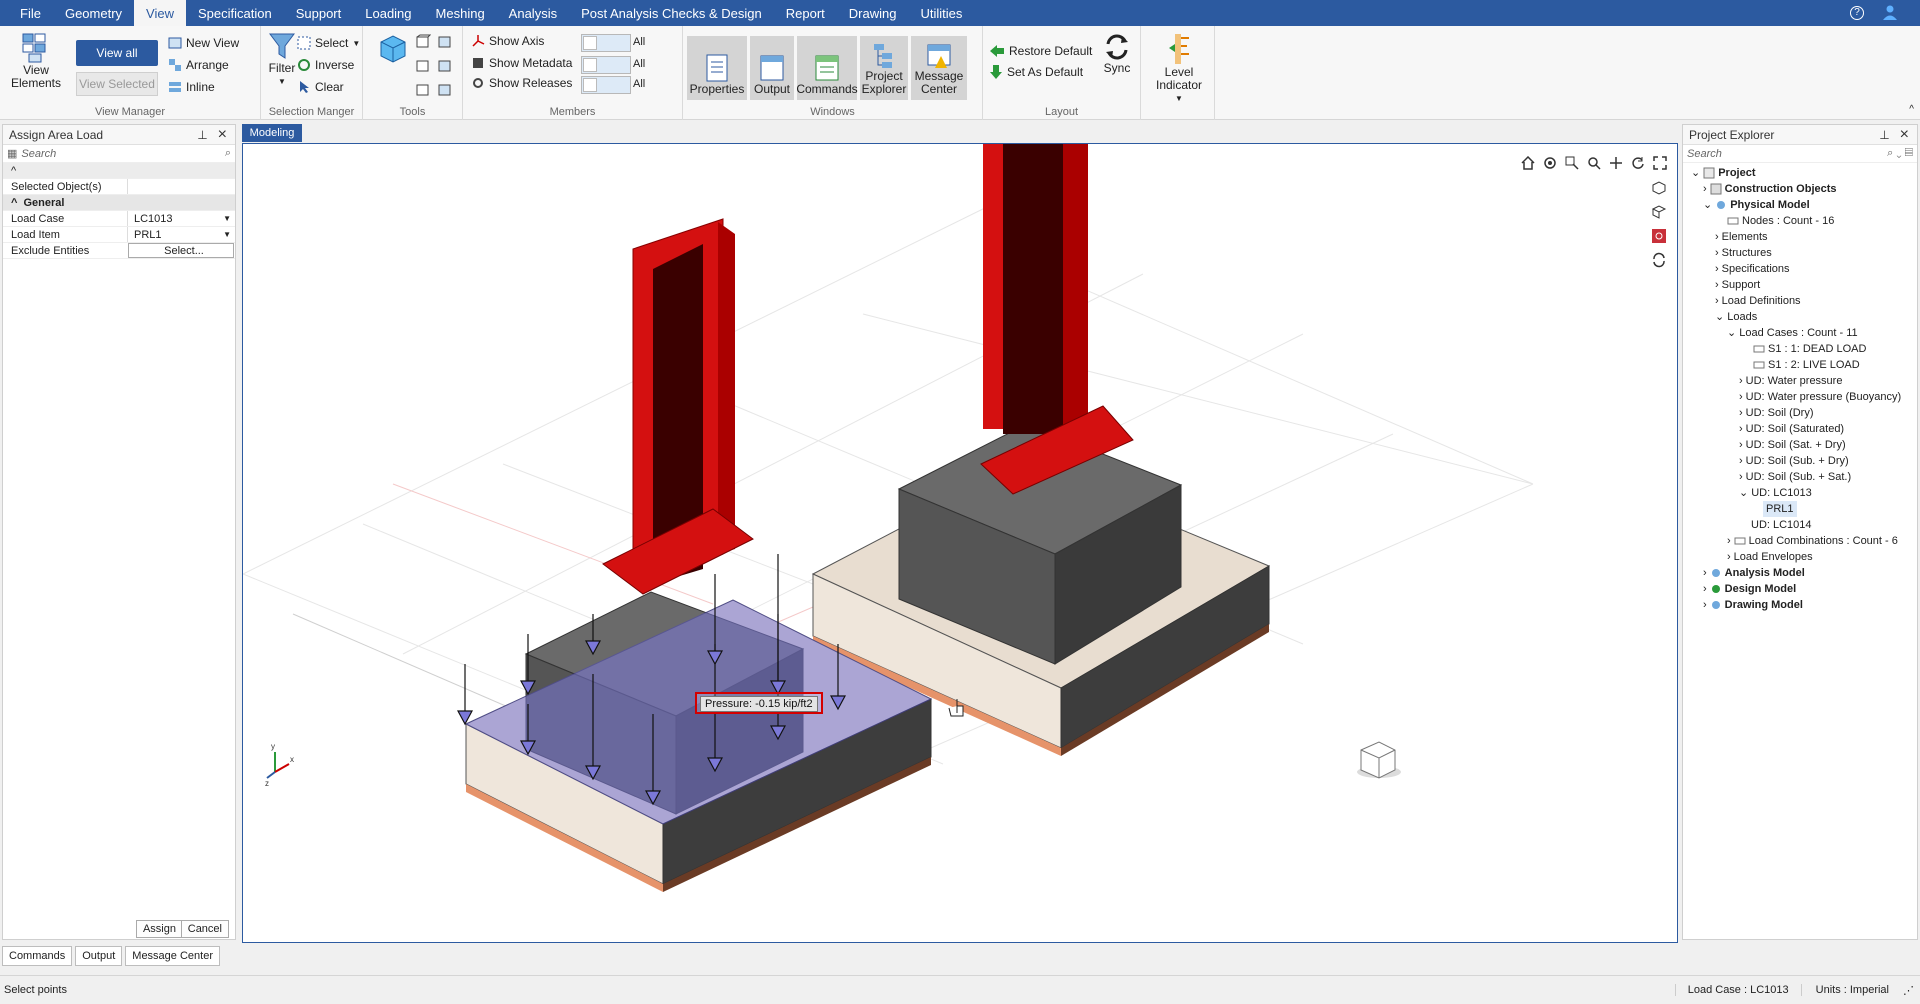 This screenshot has width=1920, height=1004. What do you see at coordinates (119, 203) in the screenshot?
I see `general-section: ^ General` at bounding box center [119, 203].